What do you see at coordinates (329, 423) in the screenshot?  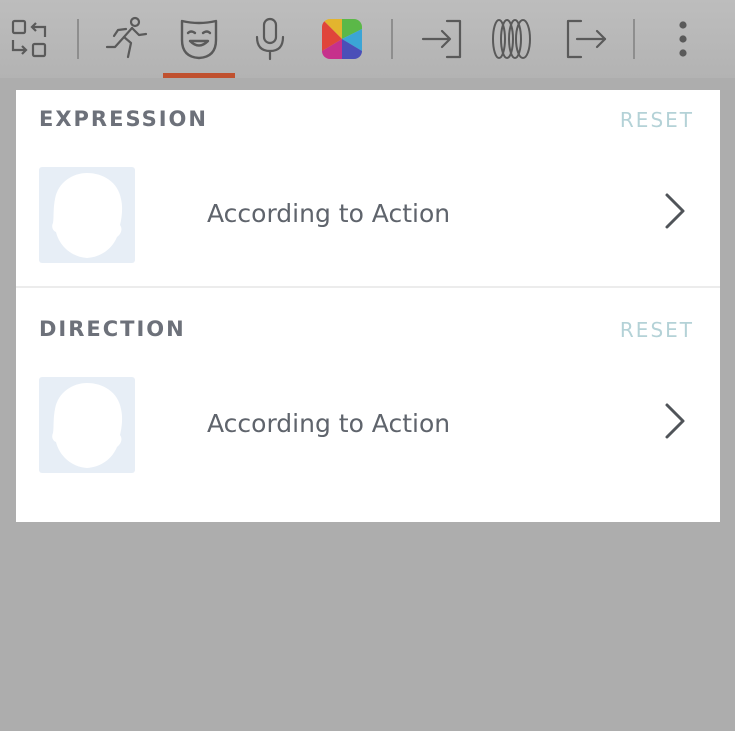 I see `direction-value: According to Action` at bounding box center [329, 423].